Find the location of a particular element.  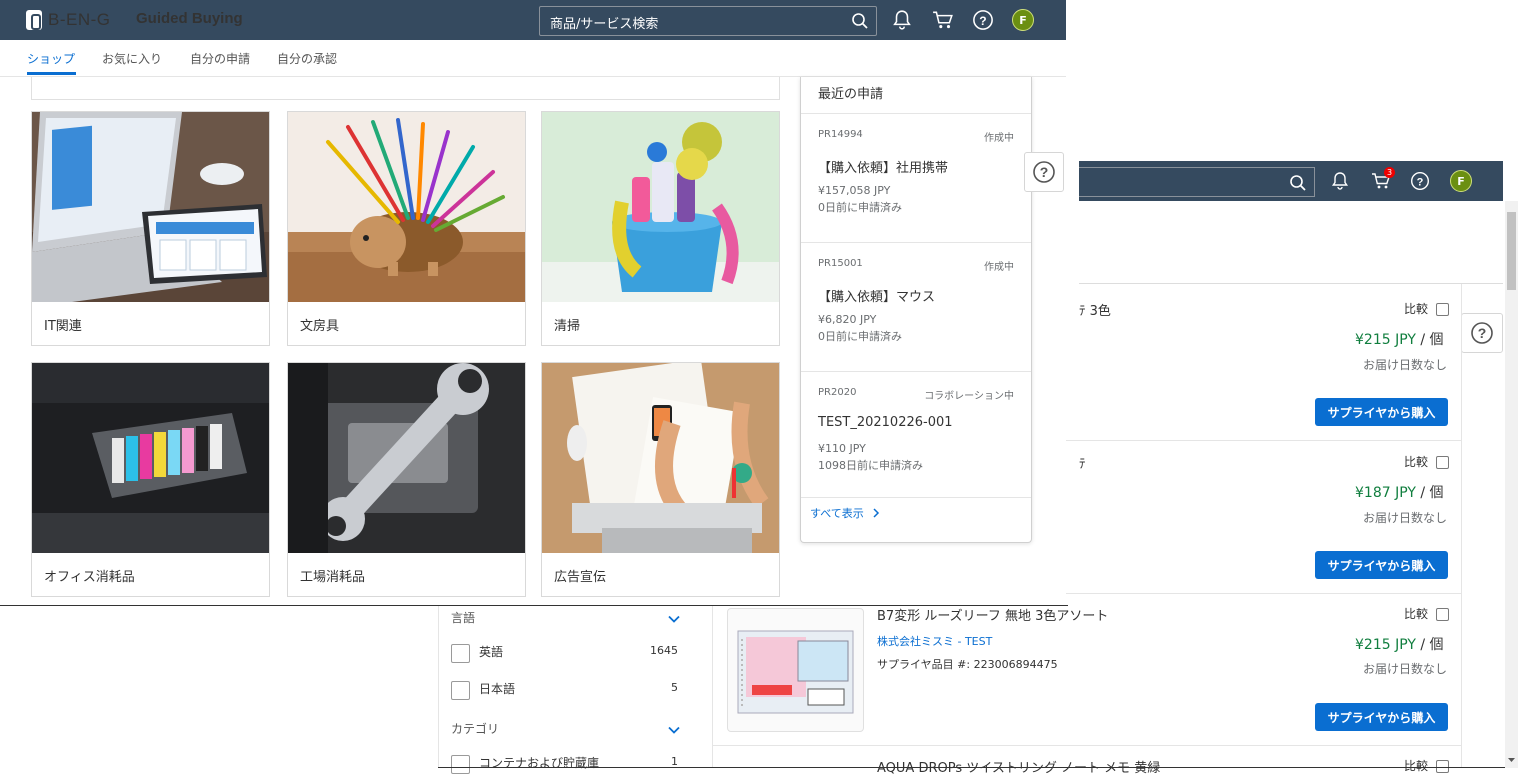

laptop-image is located at coordinates (150, 207).